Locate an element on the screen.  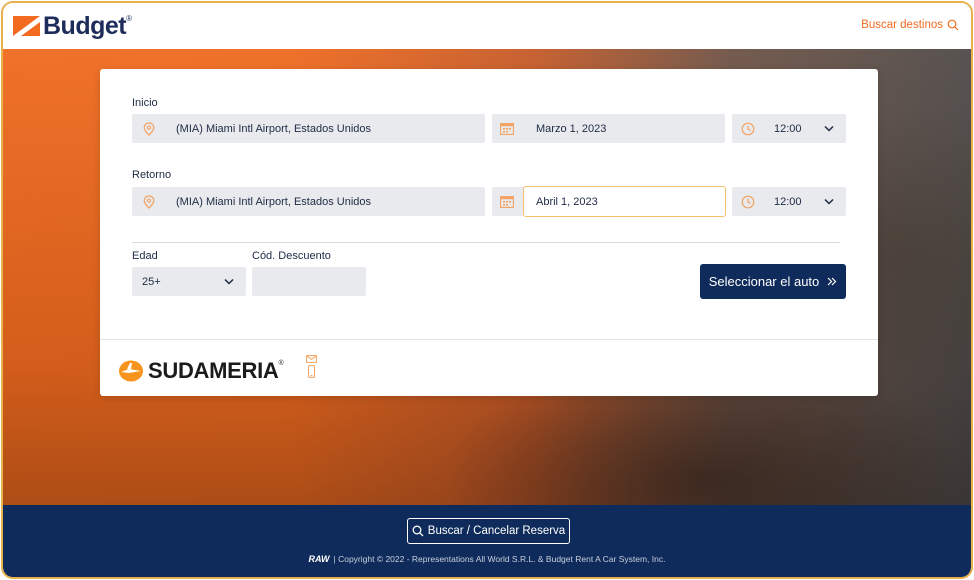
return-time-value: 12:00 is located at coordinates (788, 201).